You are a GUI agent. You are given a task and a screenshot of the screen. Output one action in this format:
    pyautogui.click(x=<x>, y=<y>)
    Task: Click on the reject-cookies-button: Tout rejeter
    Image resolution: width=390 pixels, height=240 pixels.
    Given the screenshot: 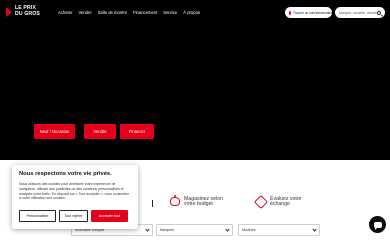 What is the action you would take?
    pyautogui.click(x=73, y=216)
    